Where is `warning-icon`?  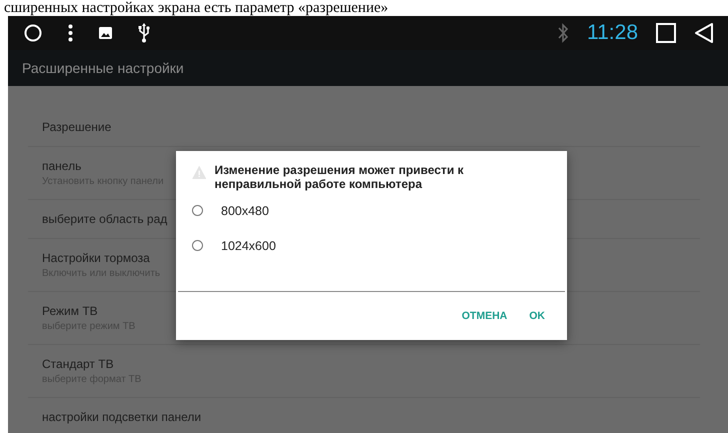
warning-icon is located at coordinates (199, 172).